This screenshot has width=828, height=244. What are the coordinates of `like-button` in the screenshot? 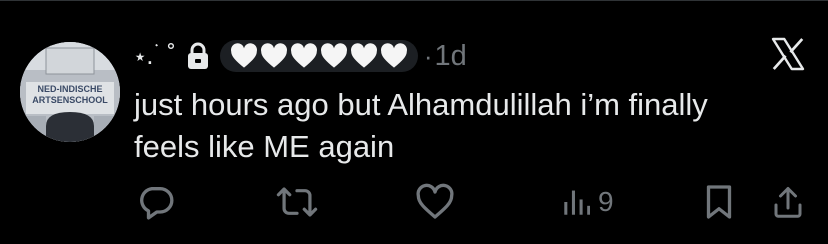 It's located at (435, 202).